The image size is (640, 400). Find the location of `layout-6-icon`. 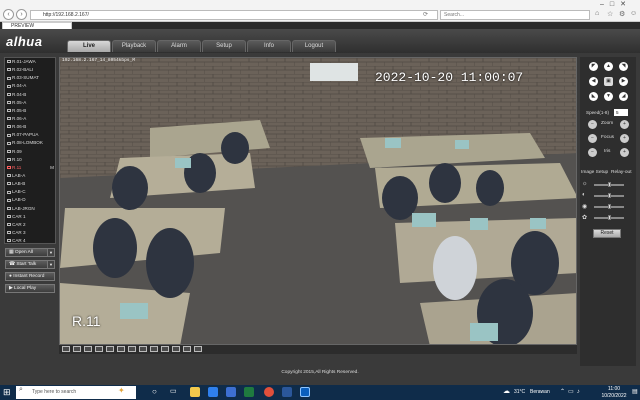

layout-6-icon is located at coordinates (88, 349).